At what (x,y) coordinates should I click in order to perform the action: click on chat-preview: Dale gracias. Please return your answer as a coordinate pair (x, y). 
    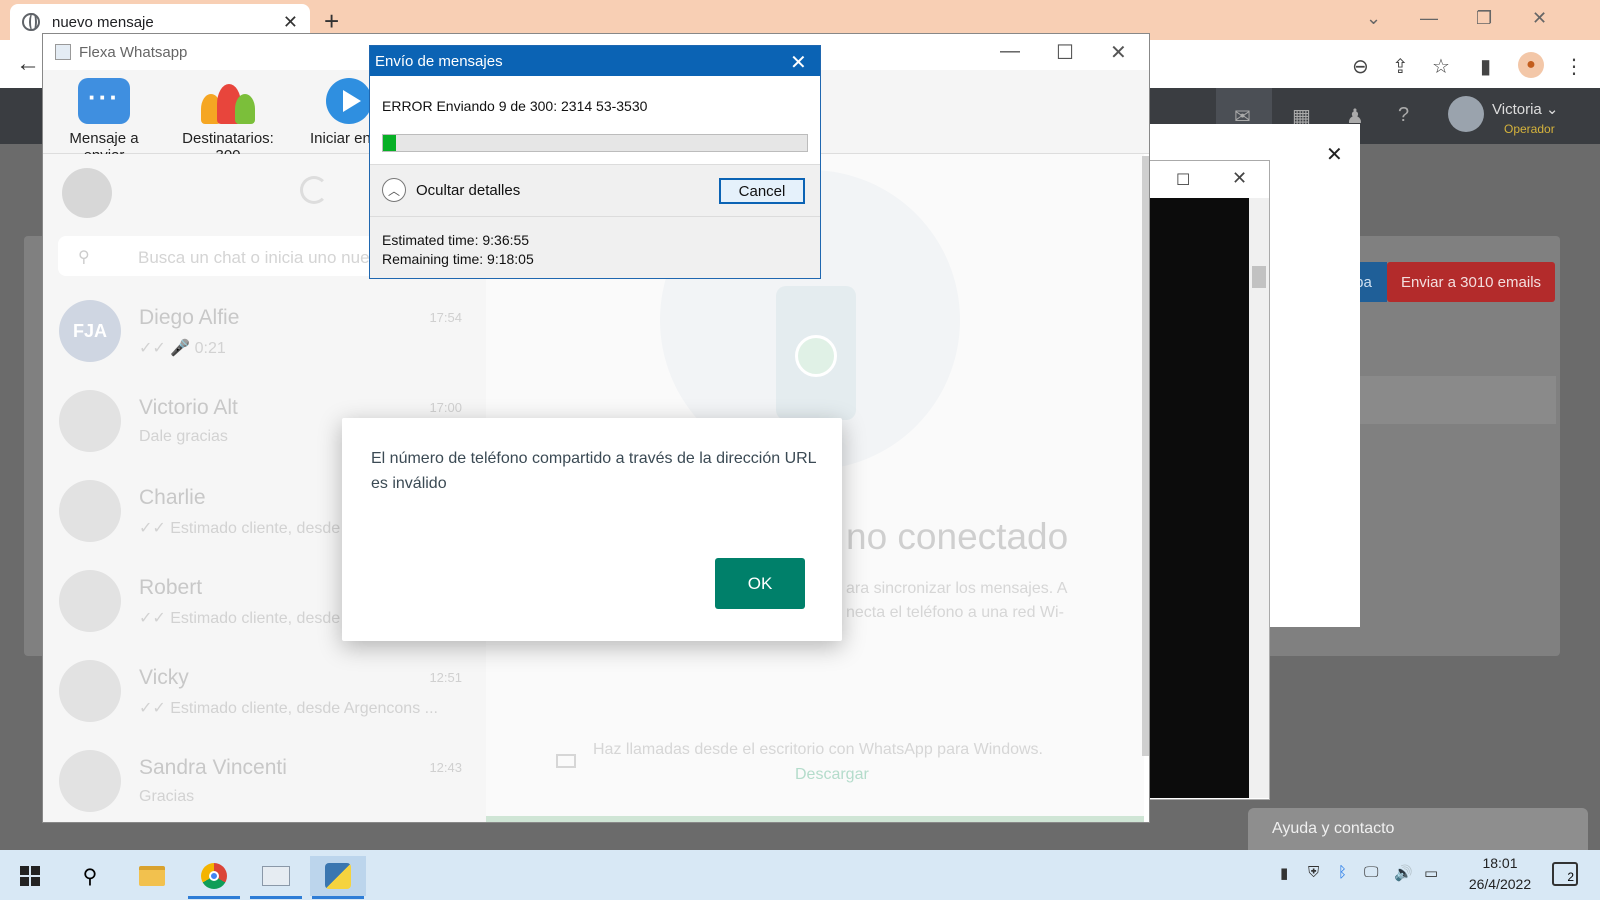
    Looking at the image, I should click on (183, 436).